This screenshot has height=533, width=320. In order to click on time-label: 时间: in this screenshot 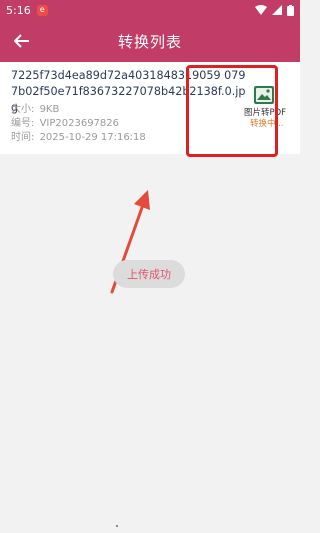, I will do `click(23, 137)`.